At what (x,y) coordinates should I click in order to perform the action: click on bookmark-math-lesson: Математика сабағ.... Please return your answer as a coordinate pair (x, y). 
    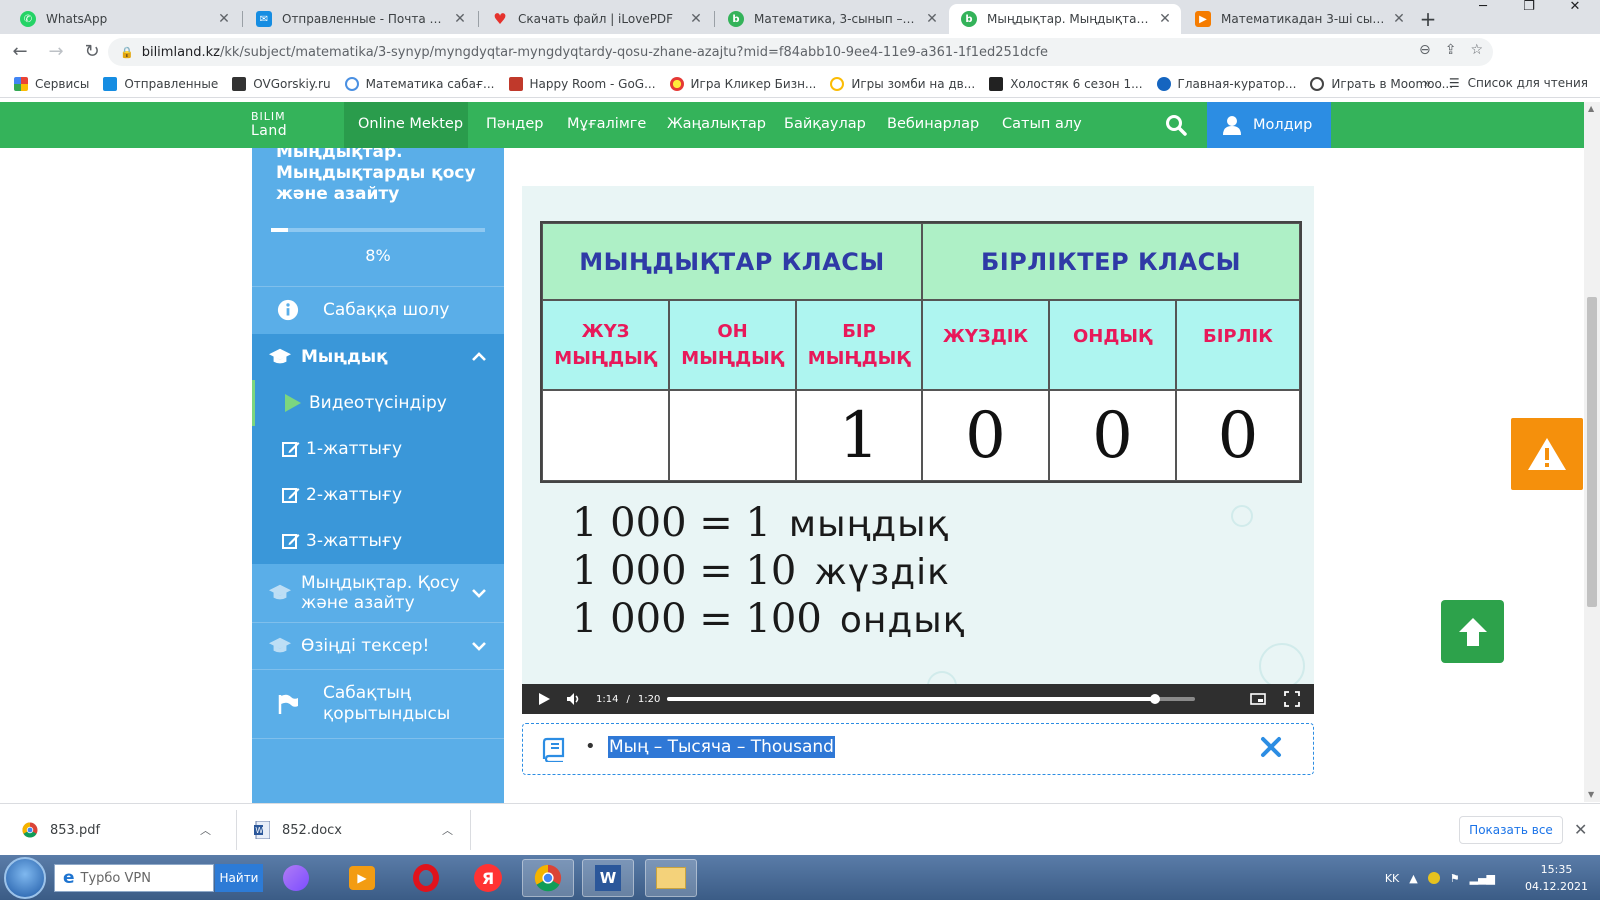
    Looking at the image, I should click on (419, 83).